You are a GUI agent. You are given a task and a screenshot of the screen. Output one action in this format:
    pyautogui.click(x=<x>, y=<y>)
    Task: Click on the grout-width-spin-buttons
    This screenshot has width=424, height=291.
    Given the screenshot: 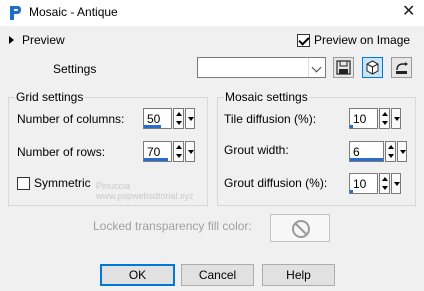 What is the action you would take?
    pyautogui.click(x=390, y=151)
    